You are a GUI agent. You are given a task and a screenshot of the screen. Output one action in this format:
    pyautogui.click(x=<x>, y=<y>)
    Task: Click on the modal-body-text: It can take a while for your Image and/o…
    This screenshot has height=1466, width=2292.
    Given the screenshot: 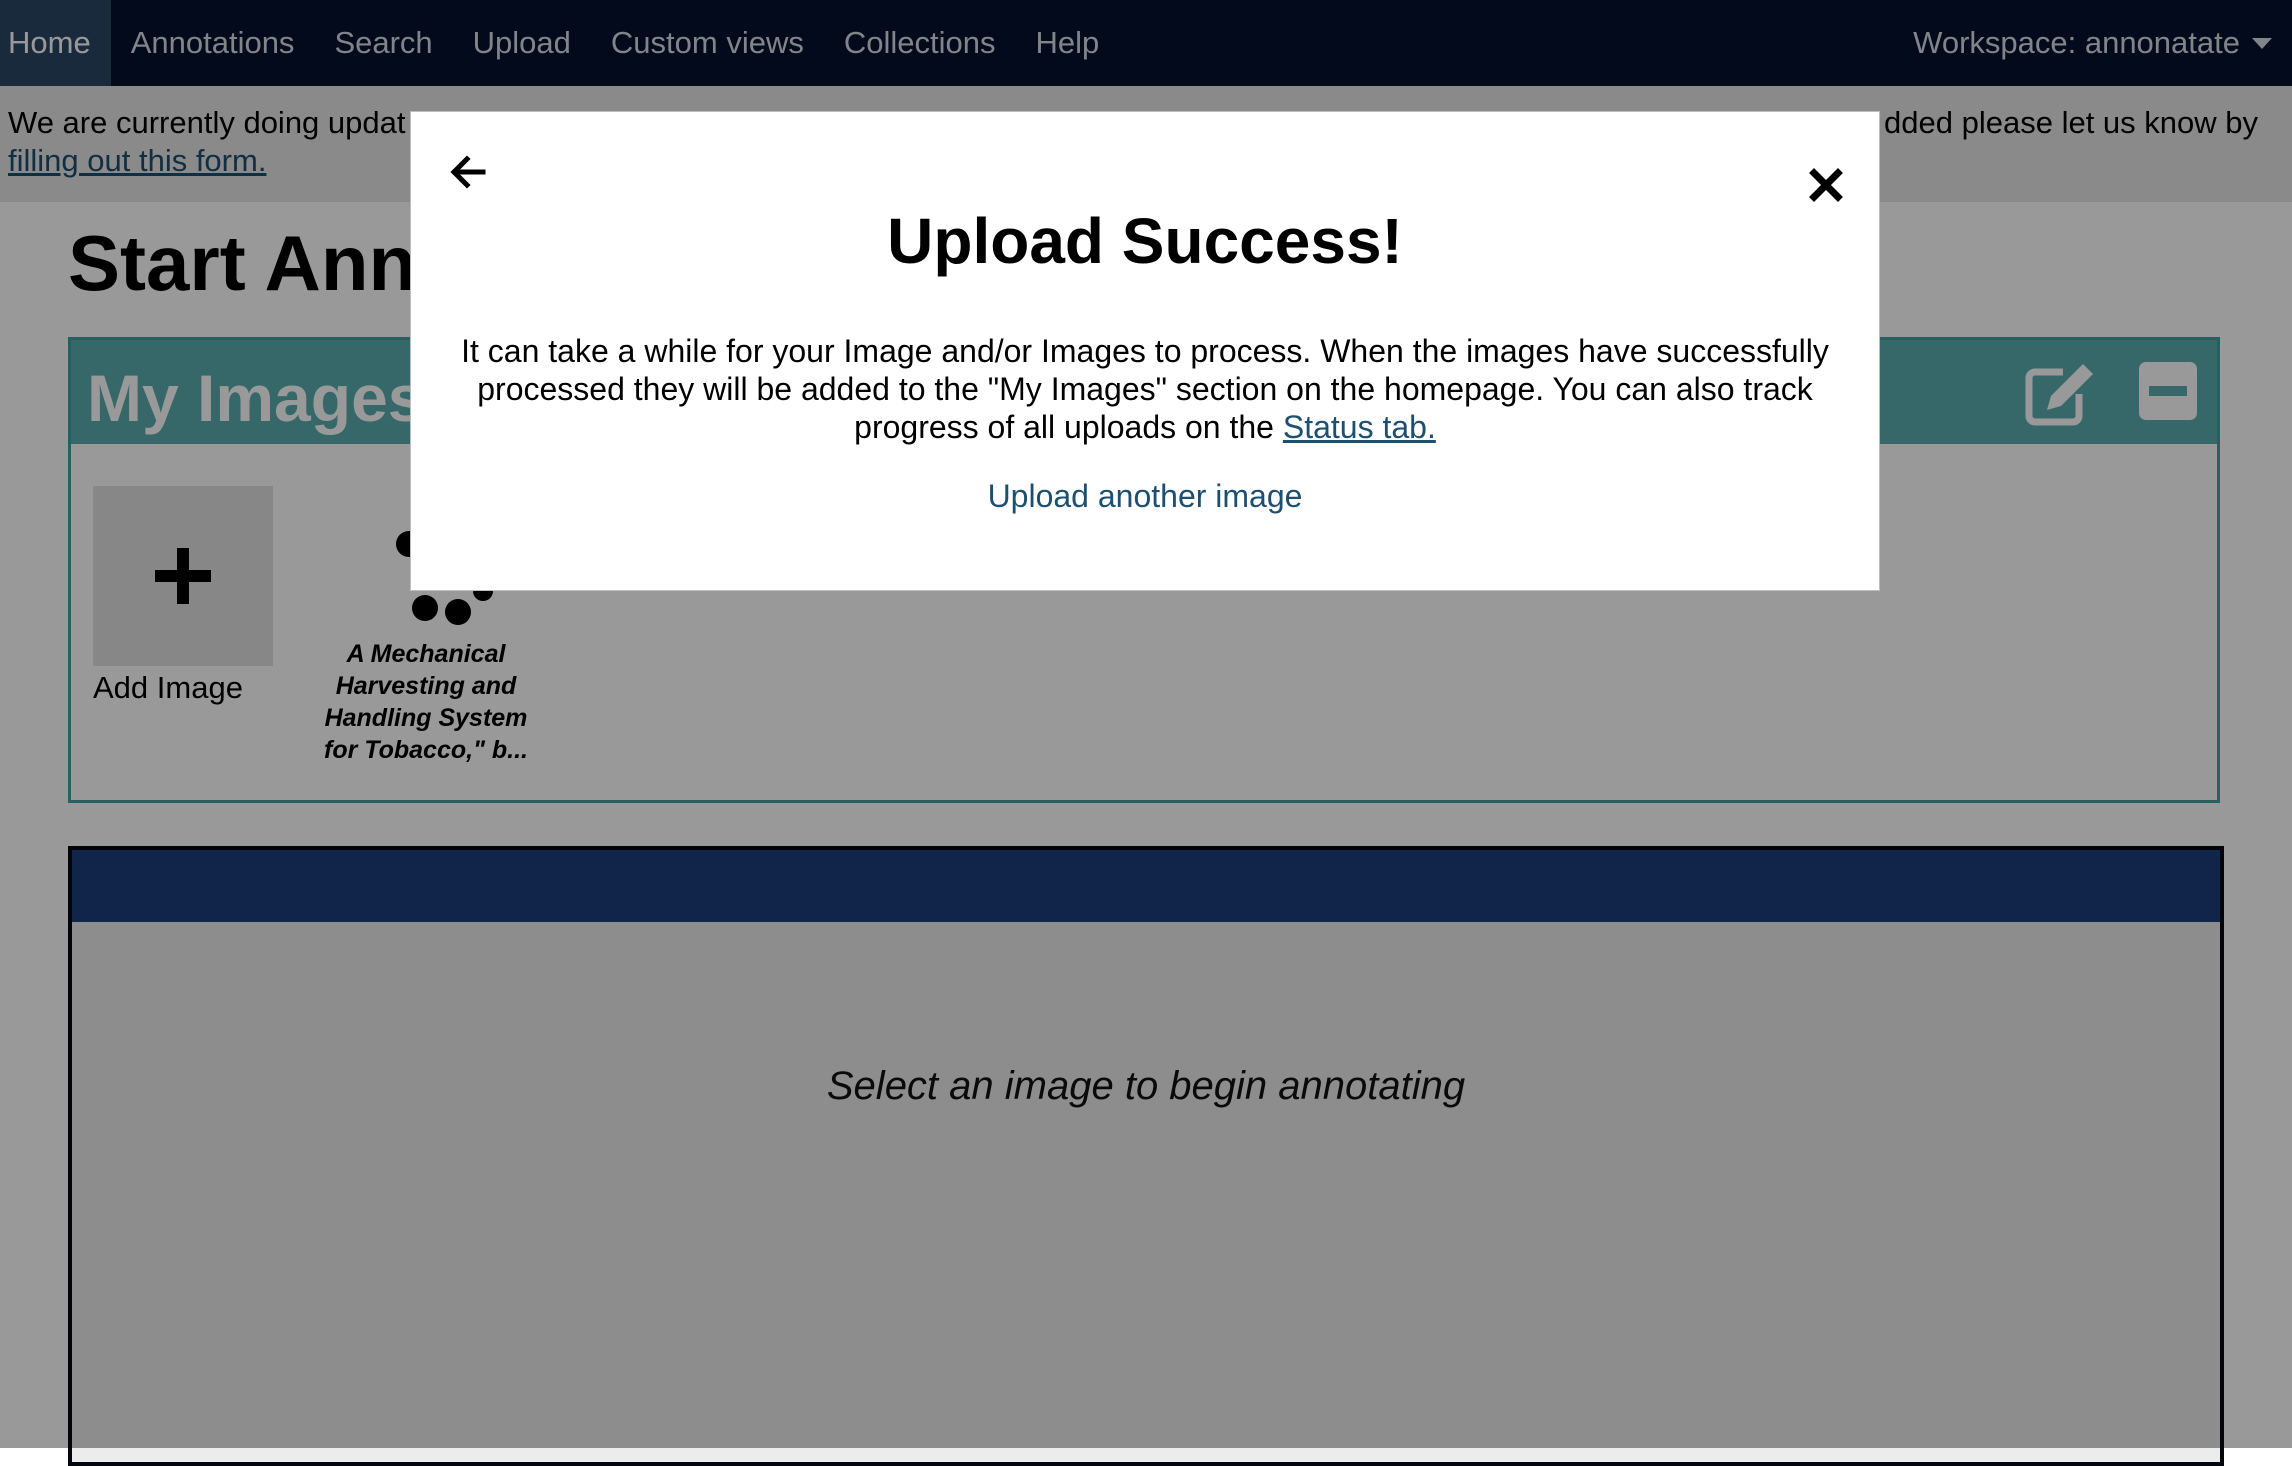 What is the action you would take?
    pyautogui.click(x=1145, y=389)
    